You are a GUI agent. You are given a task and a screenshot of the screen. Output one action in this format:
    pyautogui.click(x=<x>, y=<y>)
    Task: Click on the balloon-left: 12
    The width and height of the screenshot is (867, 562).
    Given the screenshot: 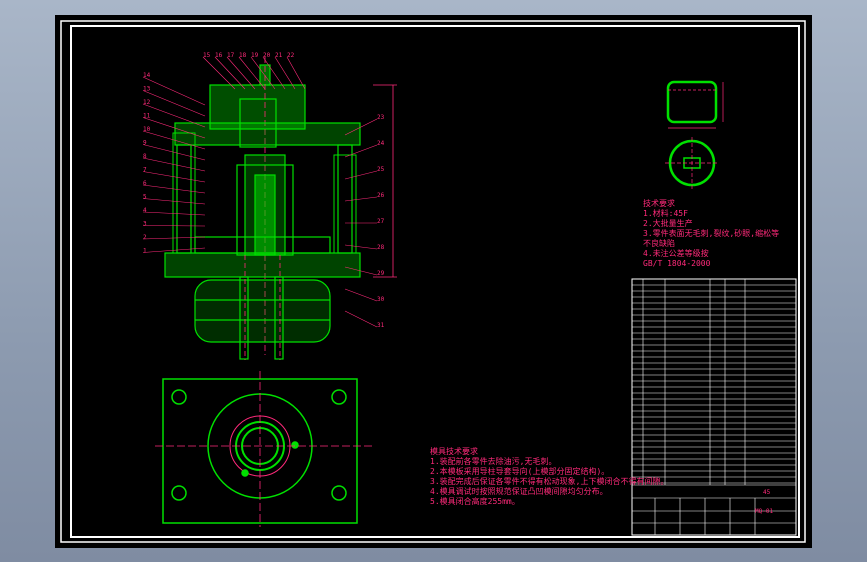 What is the action you would take?
    pyautogui.click(x=147, y=102)
    